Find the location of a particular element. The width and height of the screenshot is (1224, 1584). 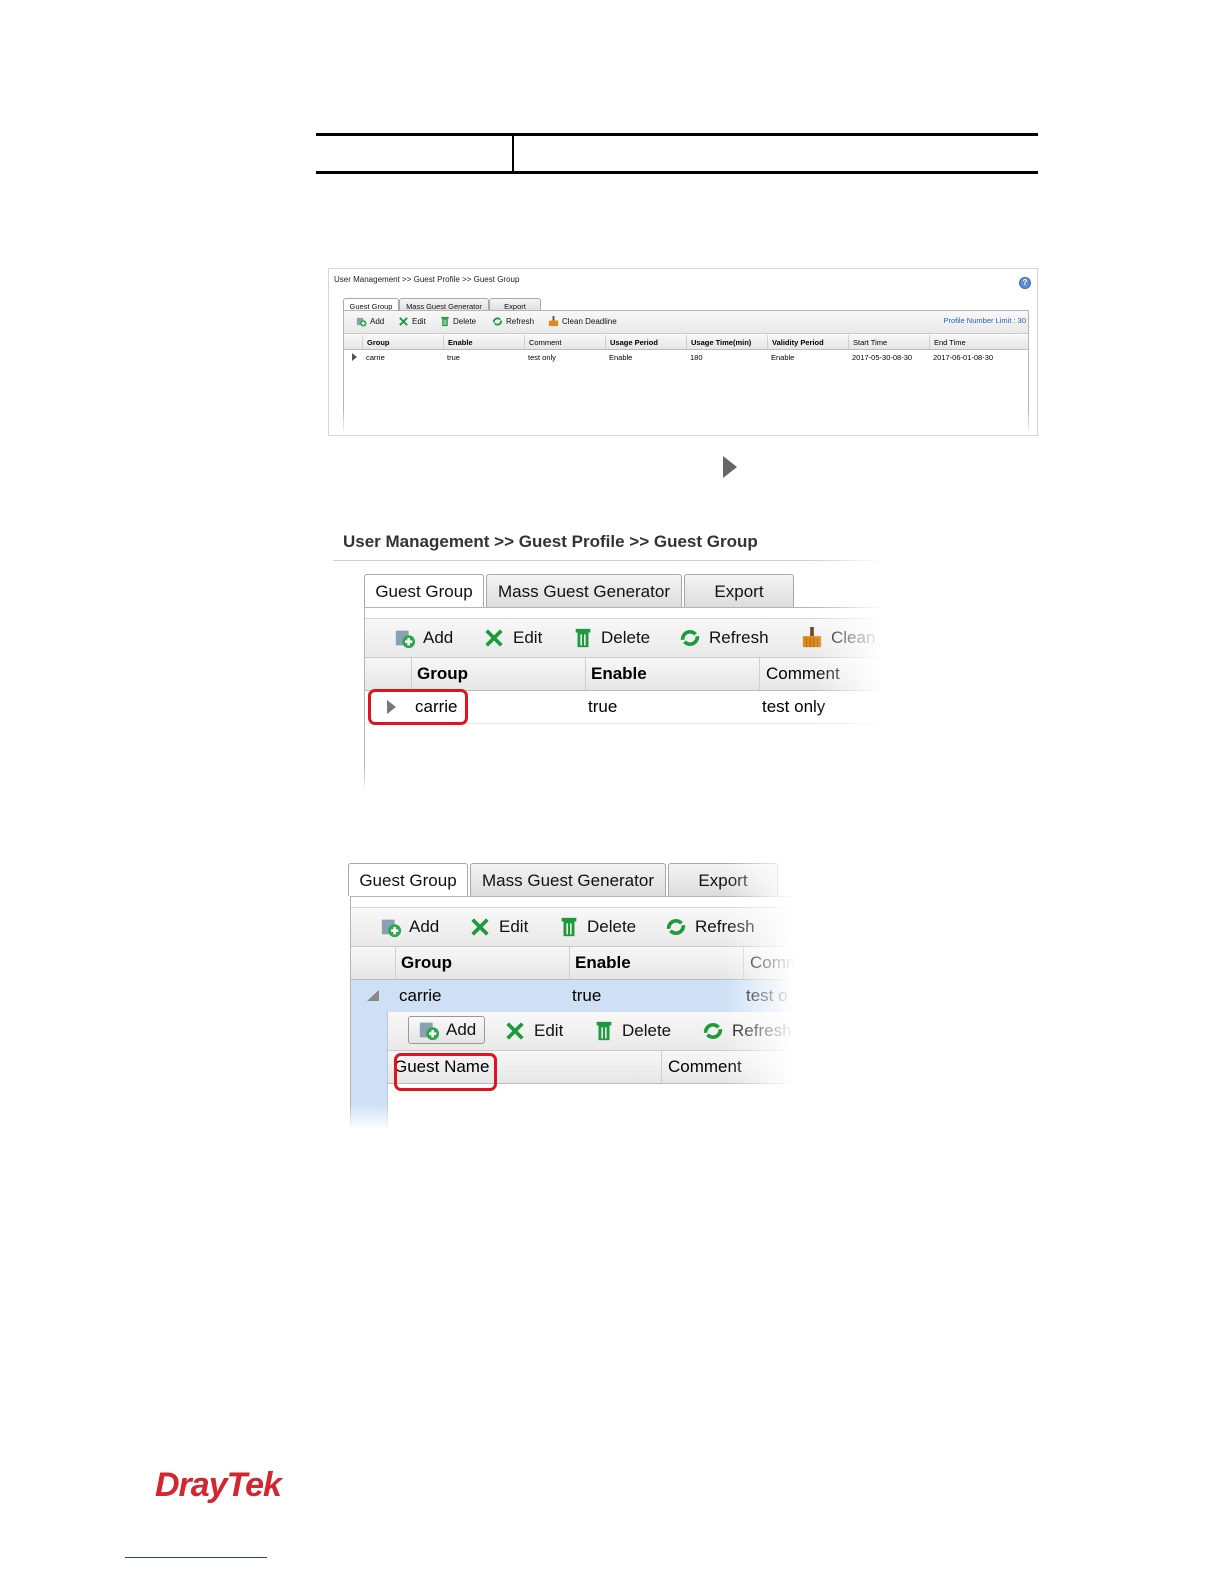

sub-refresh-label: Refresh is located at coordinates (762, 1030).